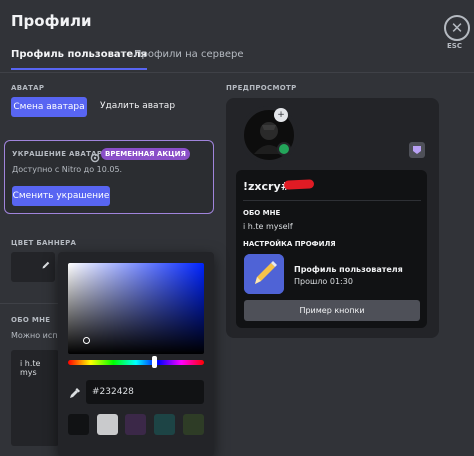 Image resolution: width=474 pixels, height=456 pixels. Describe the element at coordinates (67, 169) in the screenshot. I see `decoration-availability: Доступно с Nitro до 10.05.` at that location.